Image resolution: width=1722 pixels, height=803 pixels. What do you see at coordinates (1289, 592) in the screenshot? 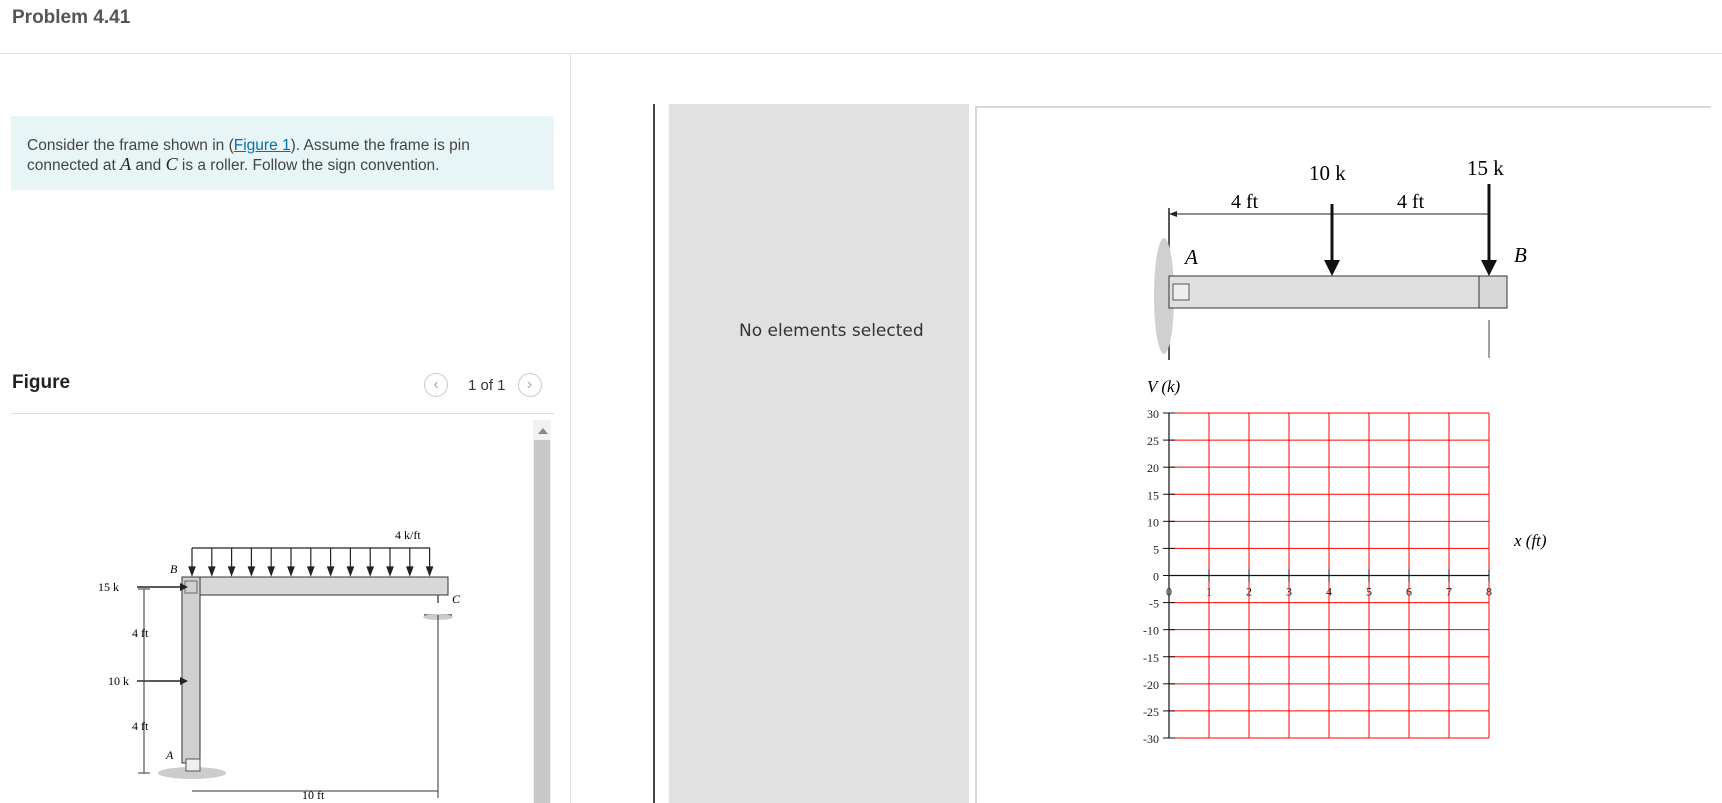
I see `x-tick-label: 3` at bounding box center [1289, 592].